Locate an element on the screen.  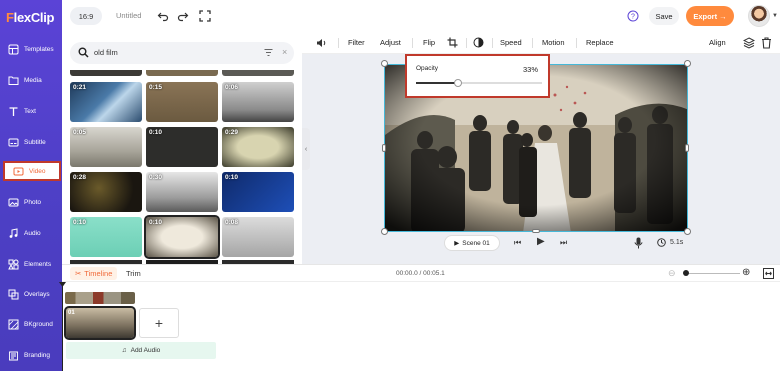
adjust-button: Adjust is located at coordinates (390, 42).